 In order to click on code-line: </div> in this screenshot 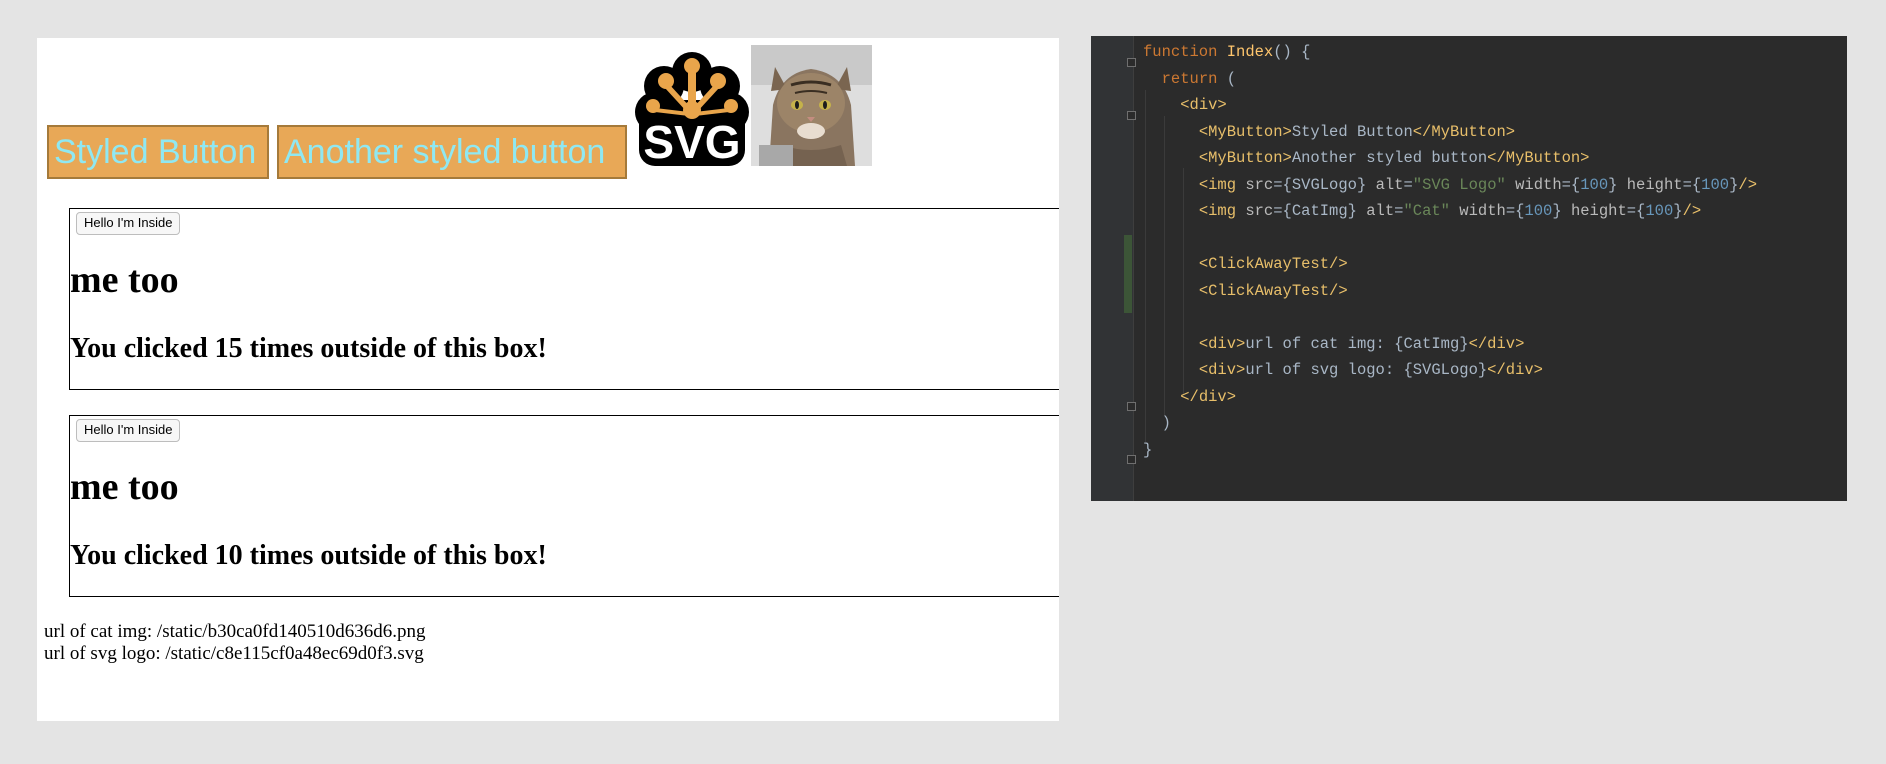, I will do `click(1189, 397)`.